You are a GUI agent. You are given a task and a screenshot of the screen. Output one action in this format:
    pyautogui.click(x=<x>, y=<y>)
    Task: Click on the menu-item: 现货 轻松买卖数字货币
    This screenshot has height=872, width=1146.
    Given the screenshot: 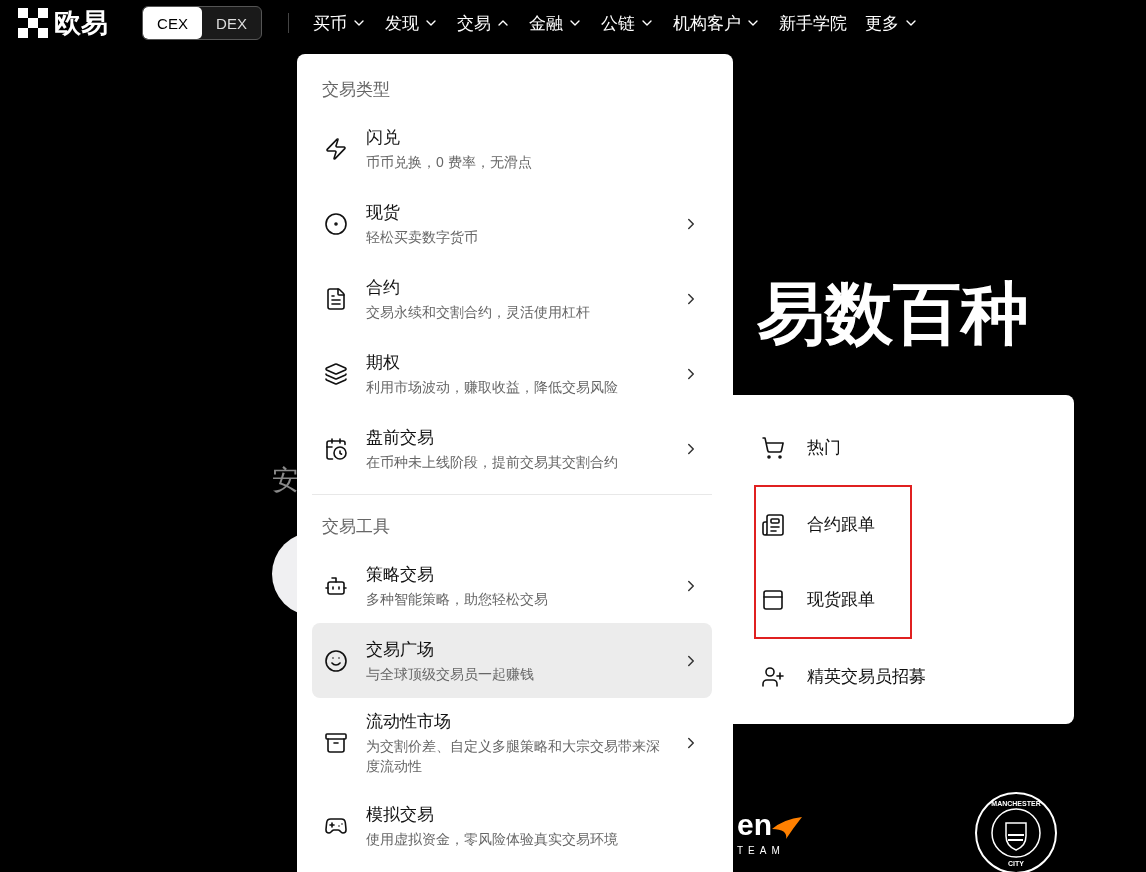 What is the action you would take?
    pyautogui.click(x=512, y=223)
    